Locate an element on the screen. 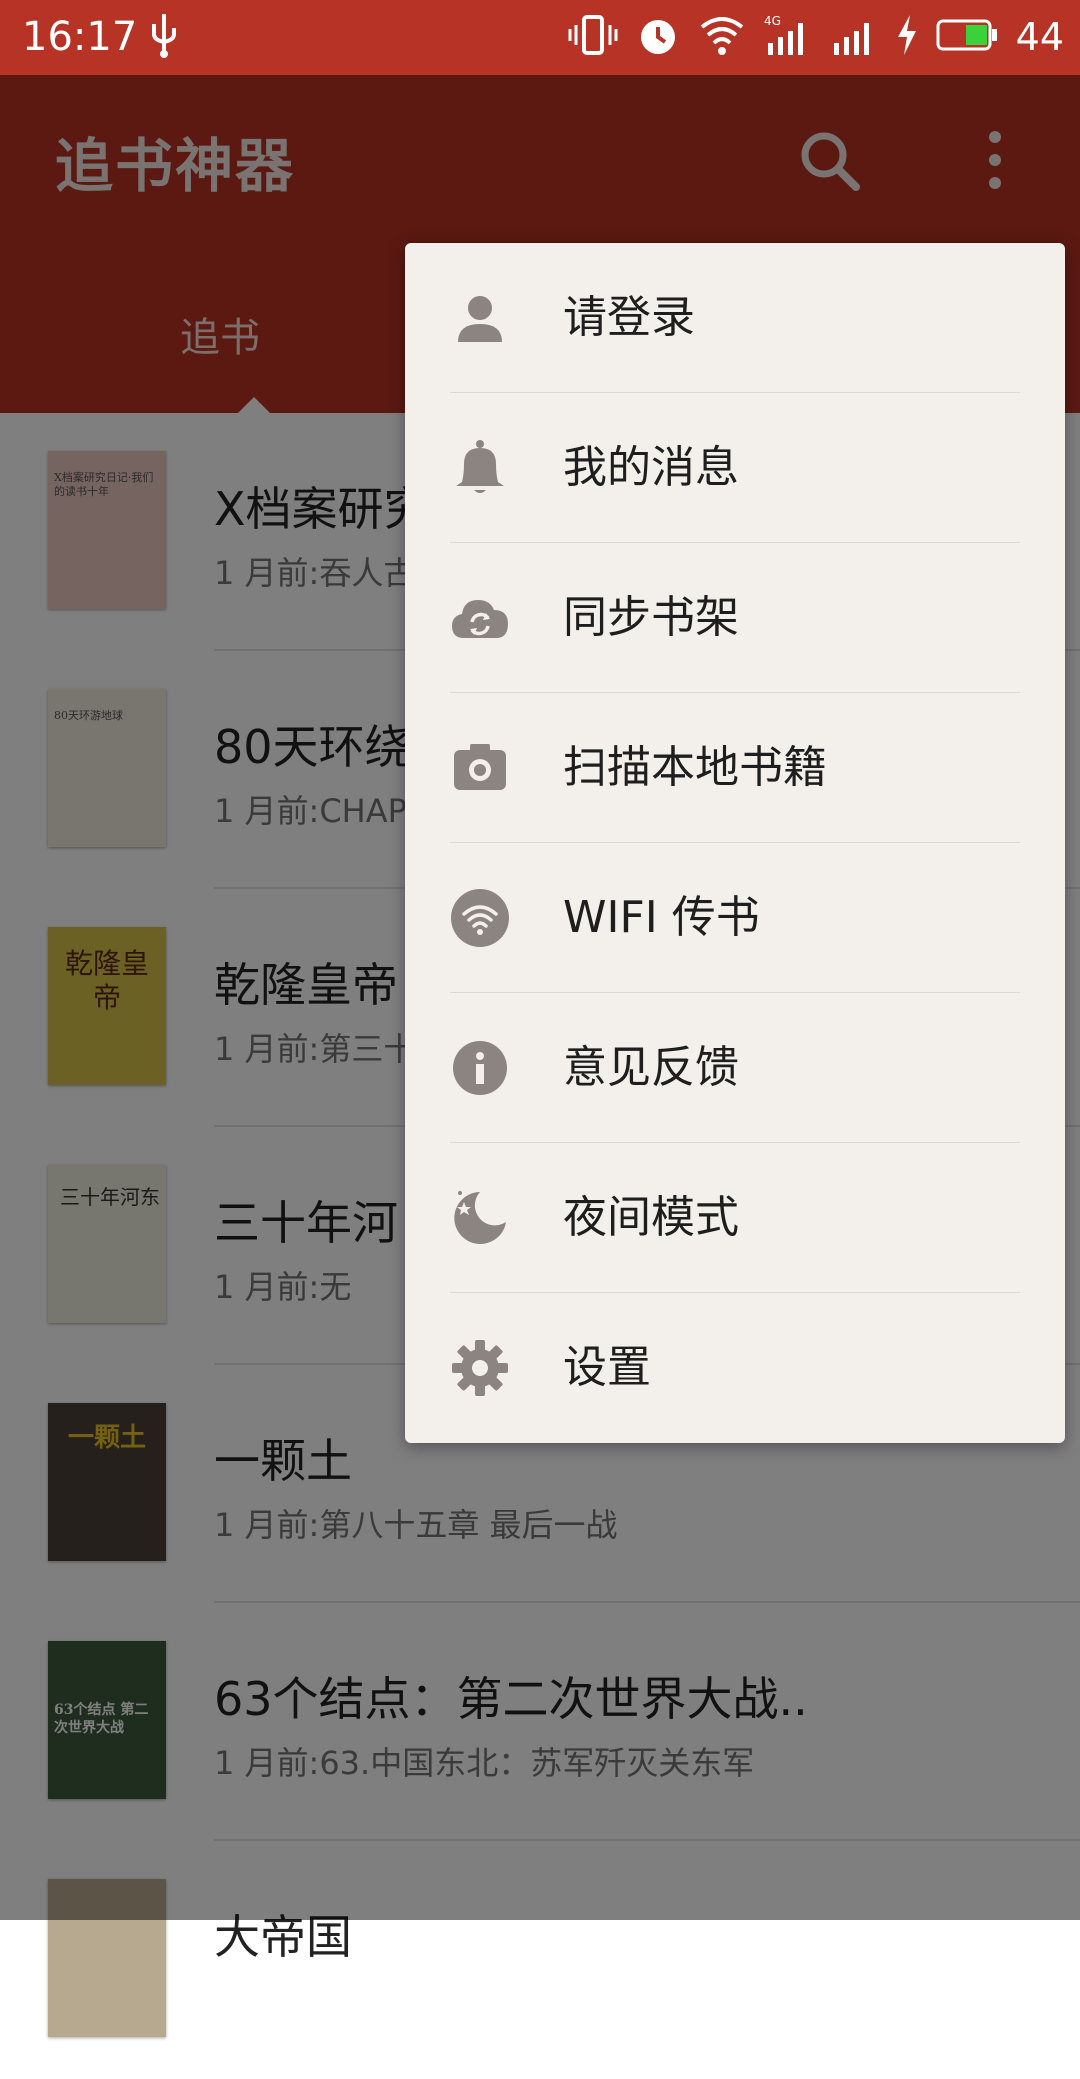  wifi-icon is located at coordinates (480, 918).